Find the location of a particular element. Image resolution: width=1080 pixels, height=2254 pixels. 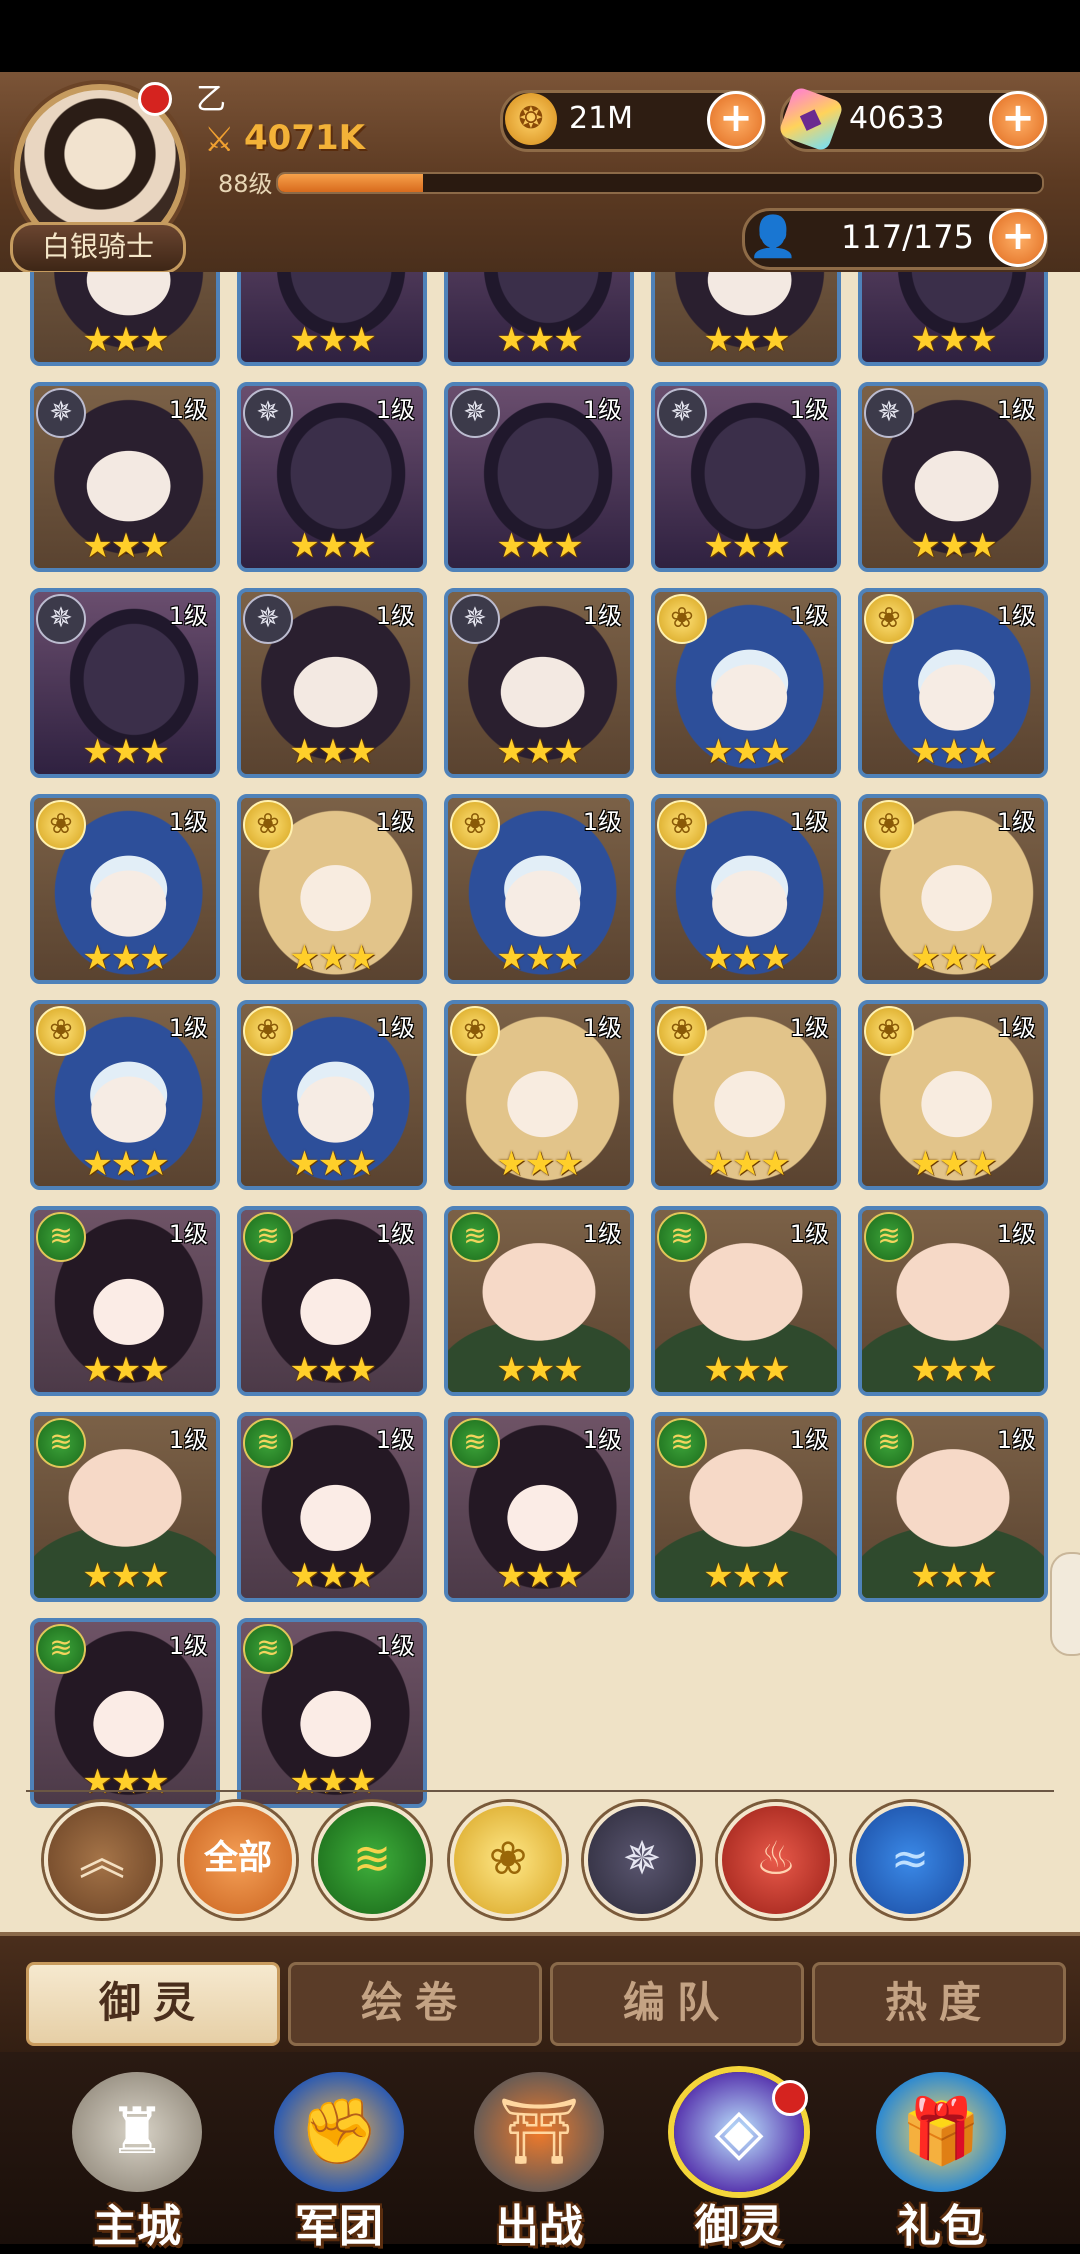

nav-legion: ✊ 军团 is located at coordinates (339, 2162).